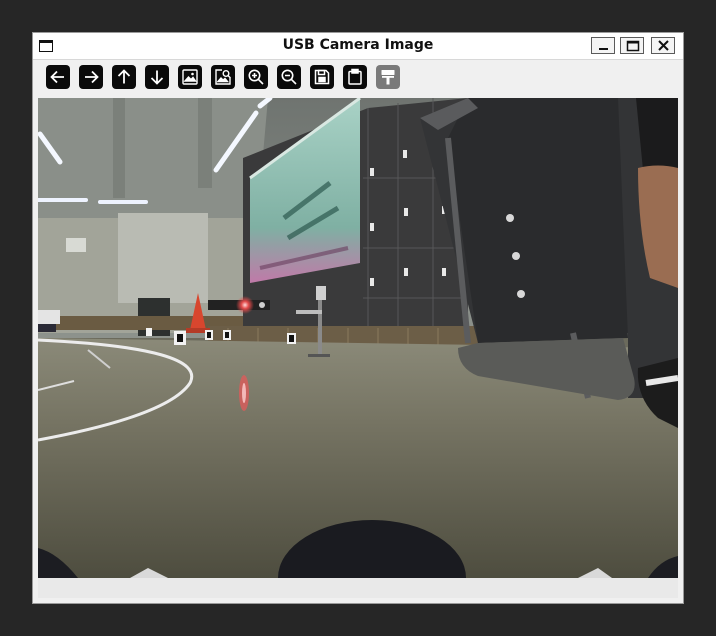 The image size is (716, 636). I want to click on maximize-icon, so click(633, 46).